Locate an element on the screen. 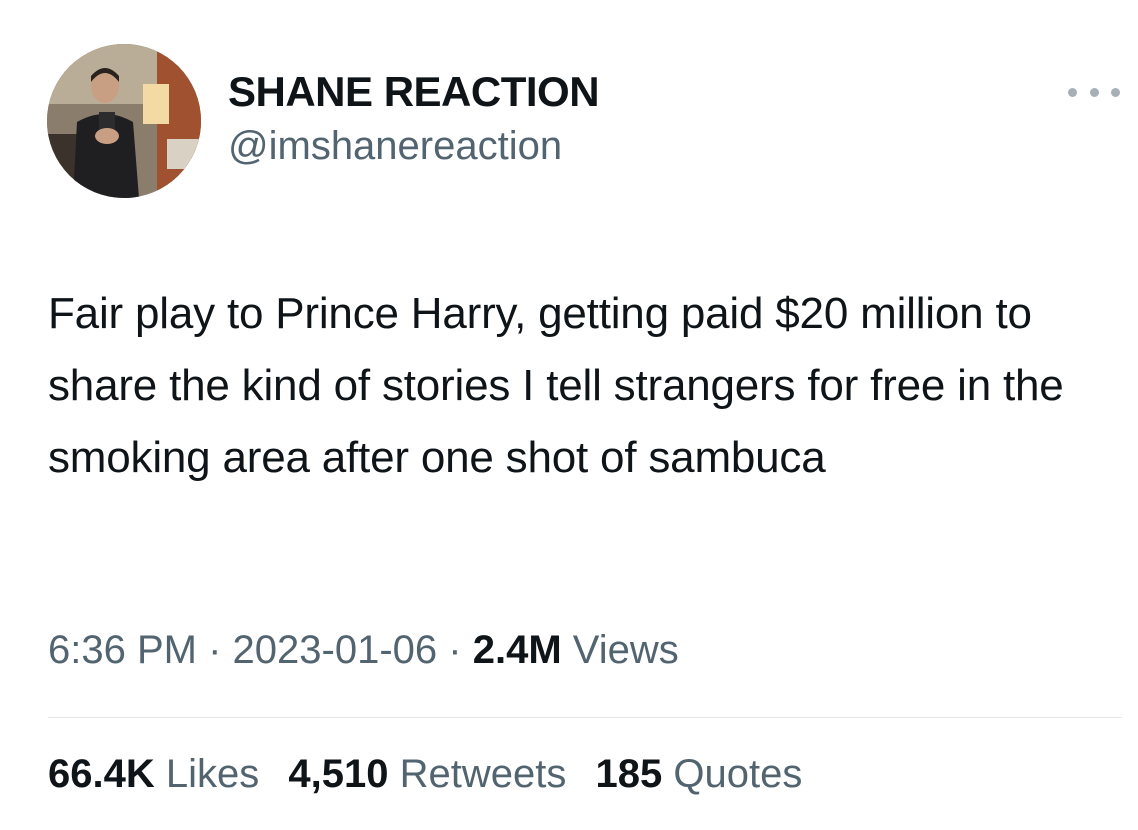 The width and height of the screenshot is (1138, 830). avatar-photo is located at coordinates (124, 121).